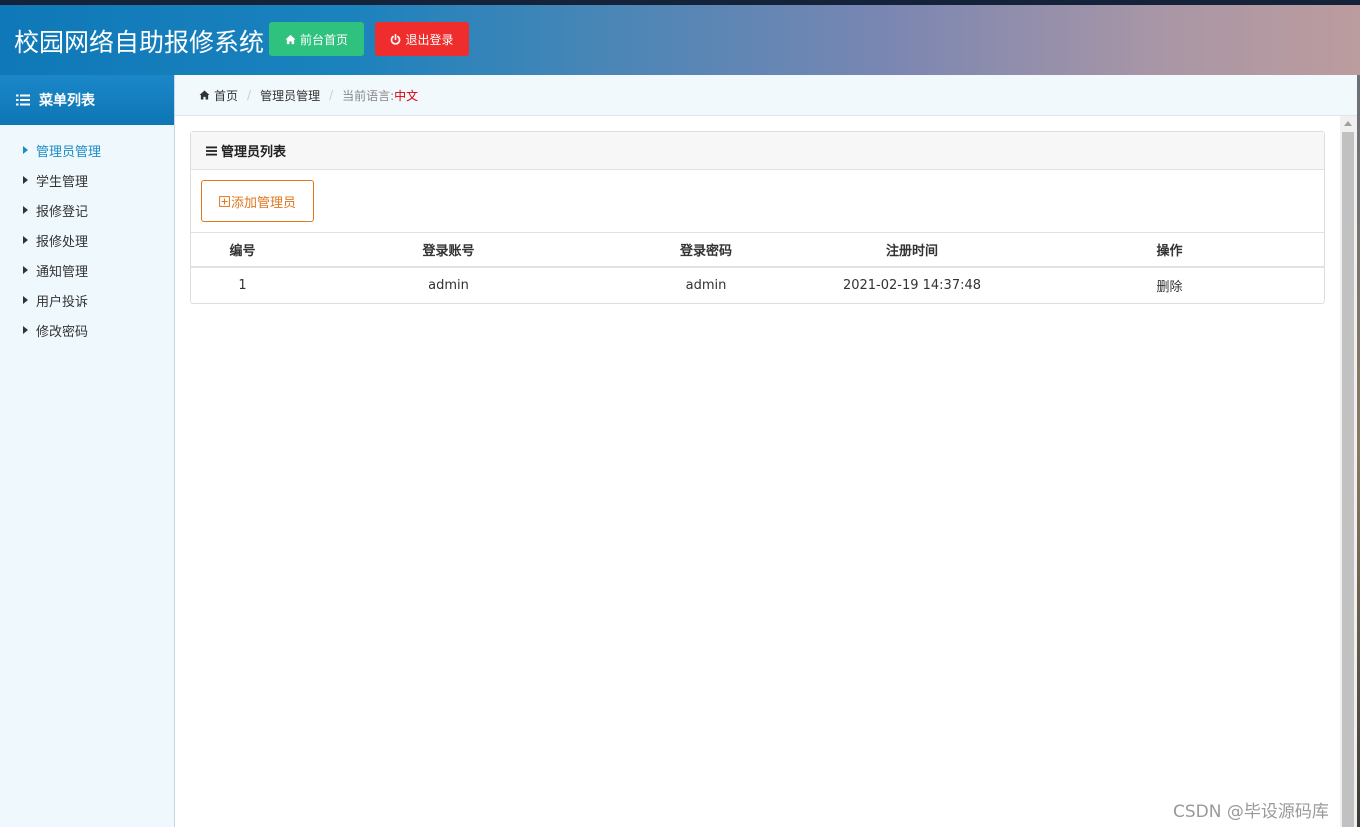 Image resolution: width=1360 pixels, height=827 pixels. What do you see at coordinates (211, 150) in the screenshot?
I see `menu-icon` at bounding box center [211, 150].